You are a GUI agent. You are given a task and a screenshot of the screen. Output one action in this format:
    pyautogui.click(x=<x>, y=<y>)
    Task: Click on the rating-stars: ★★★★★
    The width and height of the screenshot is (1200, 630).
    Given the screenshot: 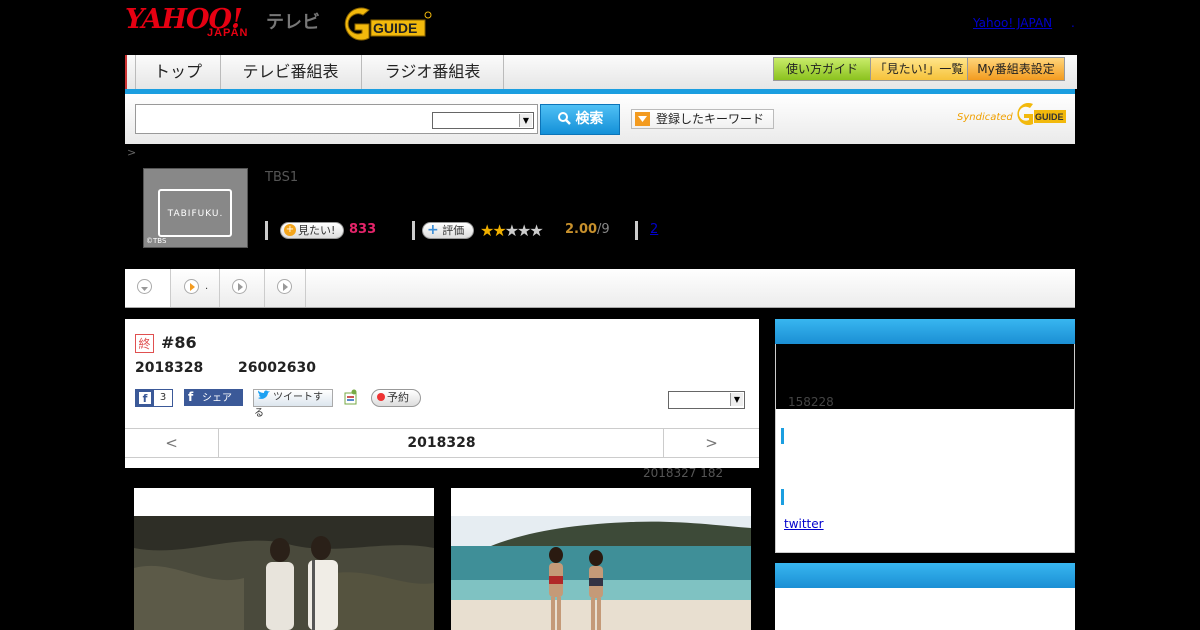 What is the action you would take?
    pyautogui.click(x=512, y=230)
    